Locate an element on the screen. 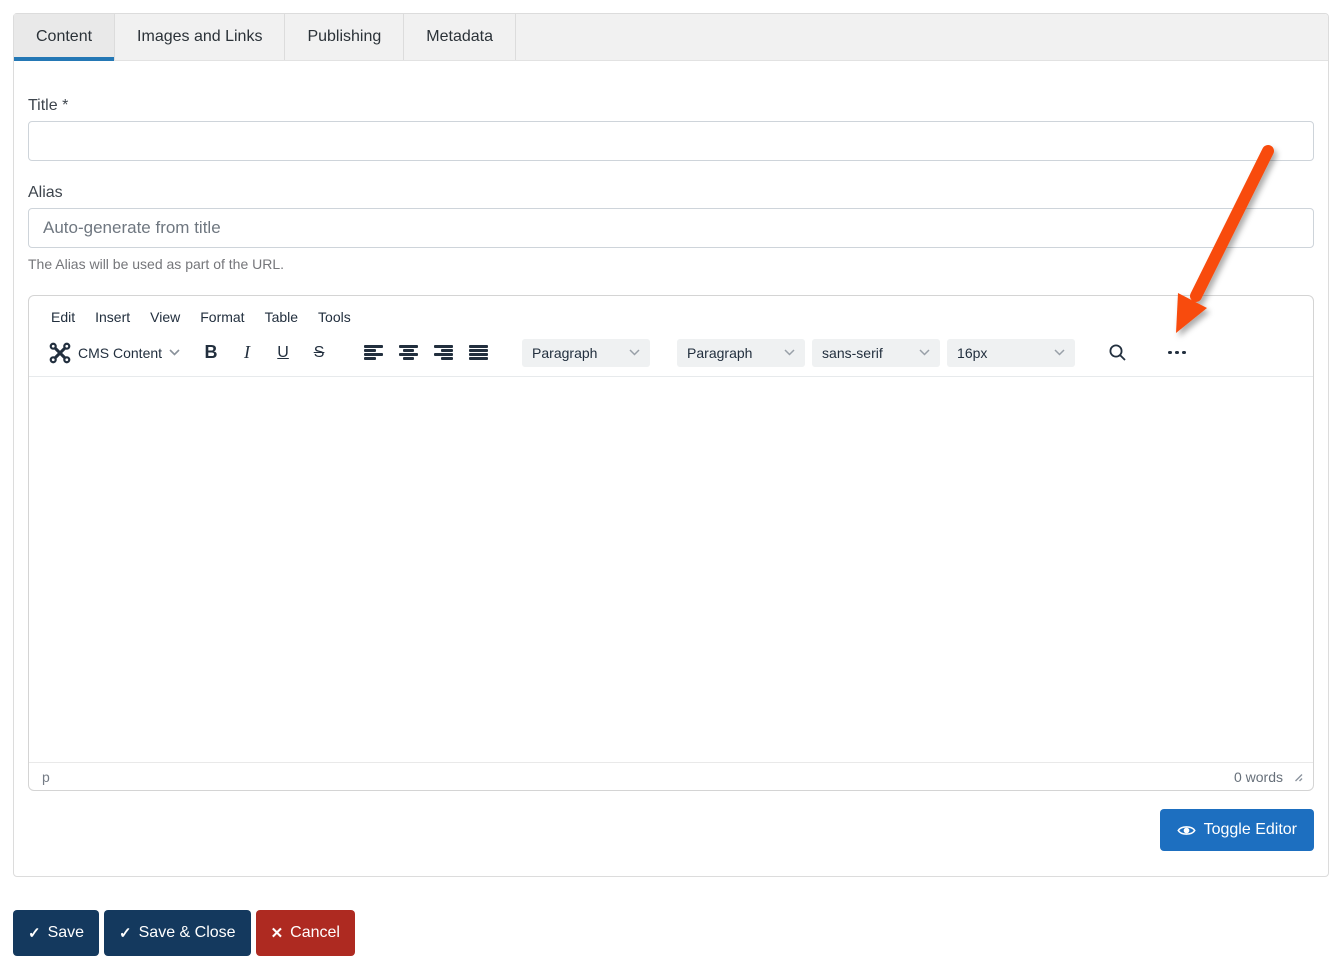 The image size is (1342, 972). align-justify-icon is located at coordinates (479, 352).